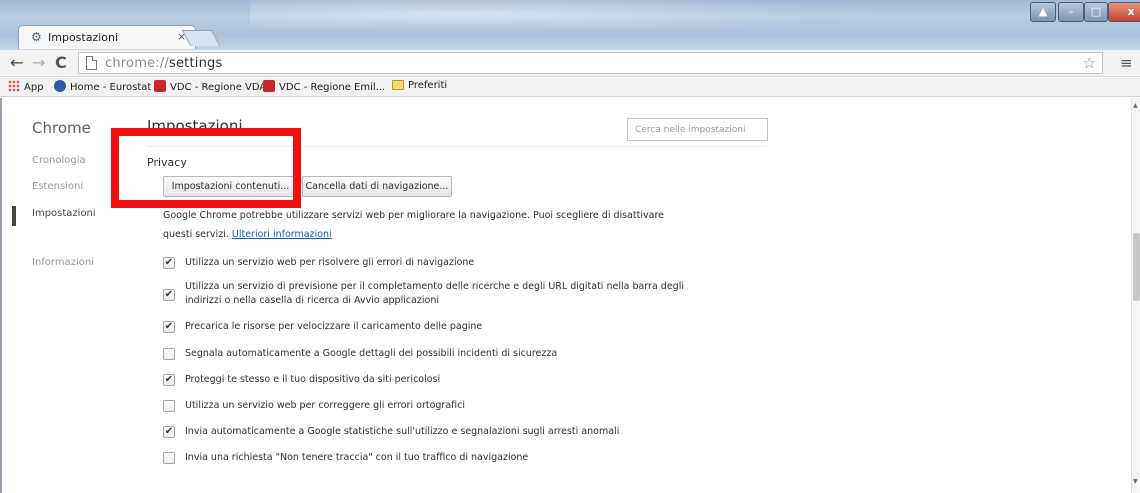  I want to click on sidebar-item-informazioni: Informazioni, so click(63, 262).